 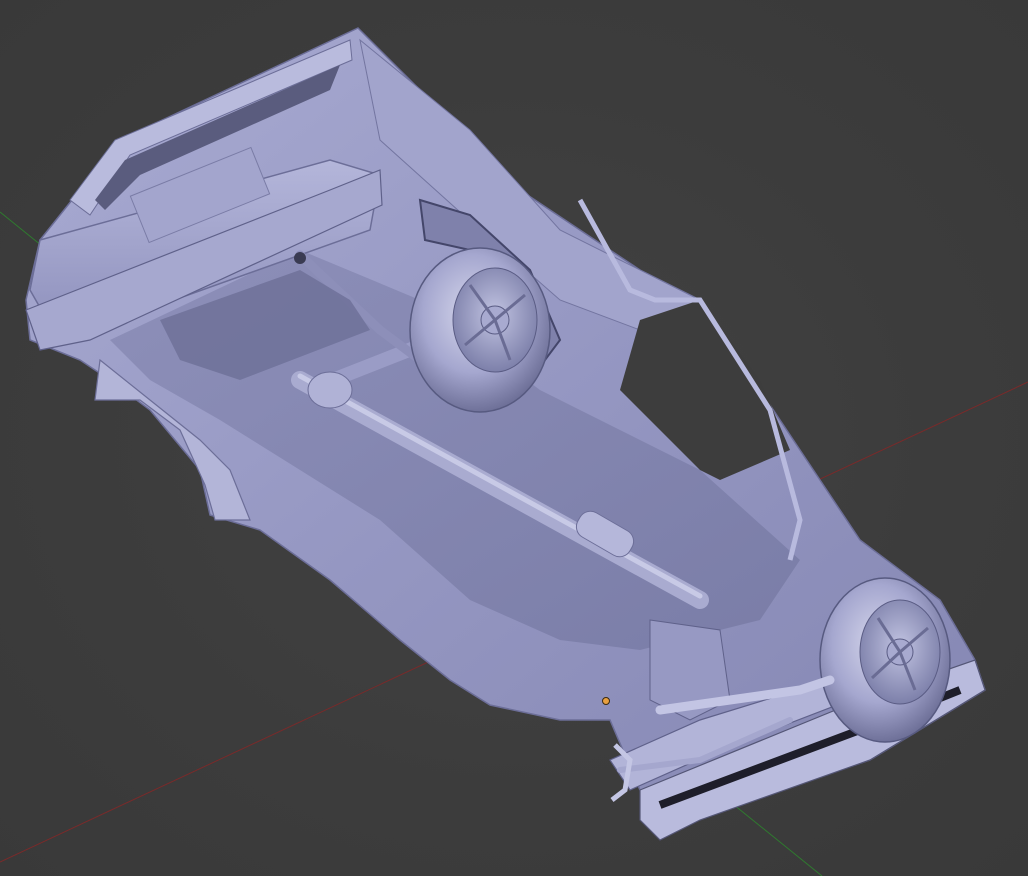 What do you see at coordinates (300, 258) in the screenshot?
I see `exhaust-tip` at bounding box center [300, 258].